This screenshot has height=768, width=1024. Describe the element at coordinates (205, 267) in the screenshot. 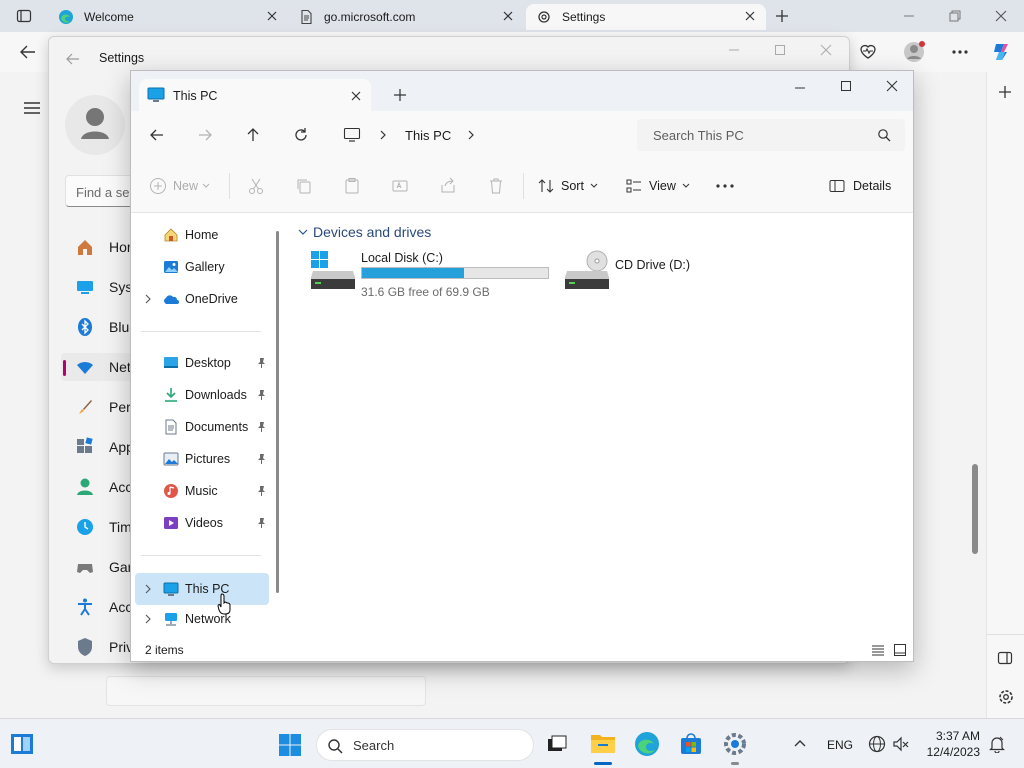

I see `nav-label: Gallery` at that location.